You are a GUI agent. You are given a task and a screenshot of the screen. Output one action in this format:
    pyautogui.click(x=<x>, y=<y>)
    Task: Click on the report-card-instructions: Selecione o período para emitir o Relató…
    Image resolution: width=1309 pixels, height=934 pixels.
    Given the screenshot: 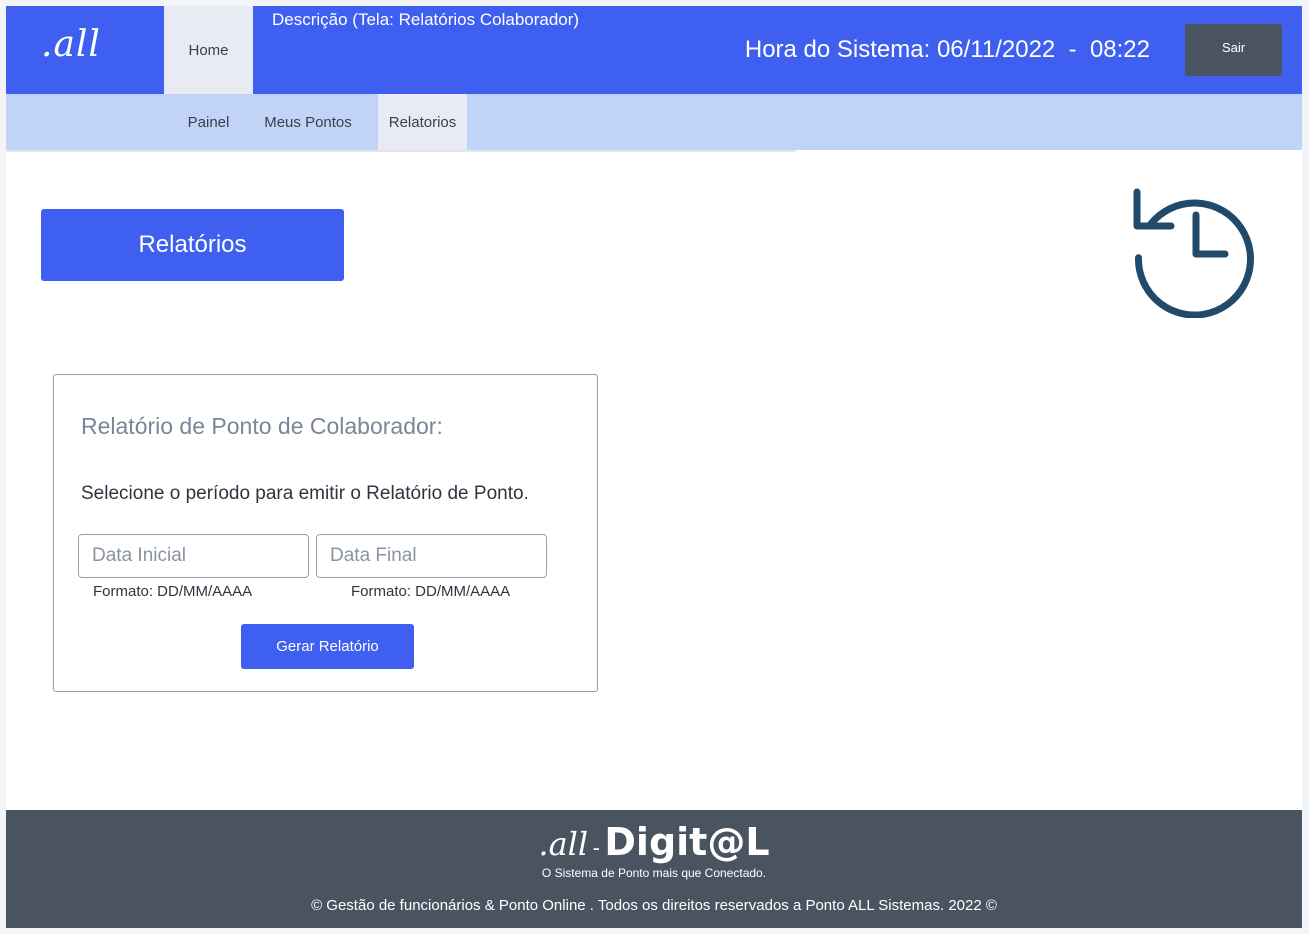 What is the action you would take?
    pyautogui.click(x=305, y=493)
    